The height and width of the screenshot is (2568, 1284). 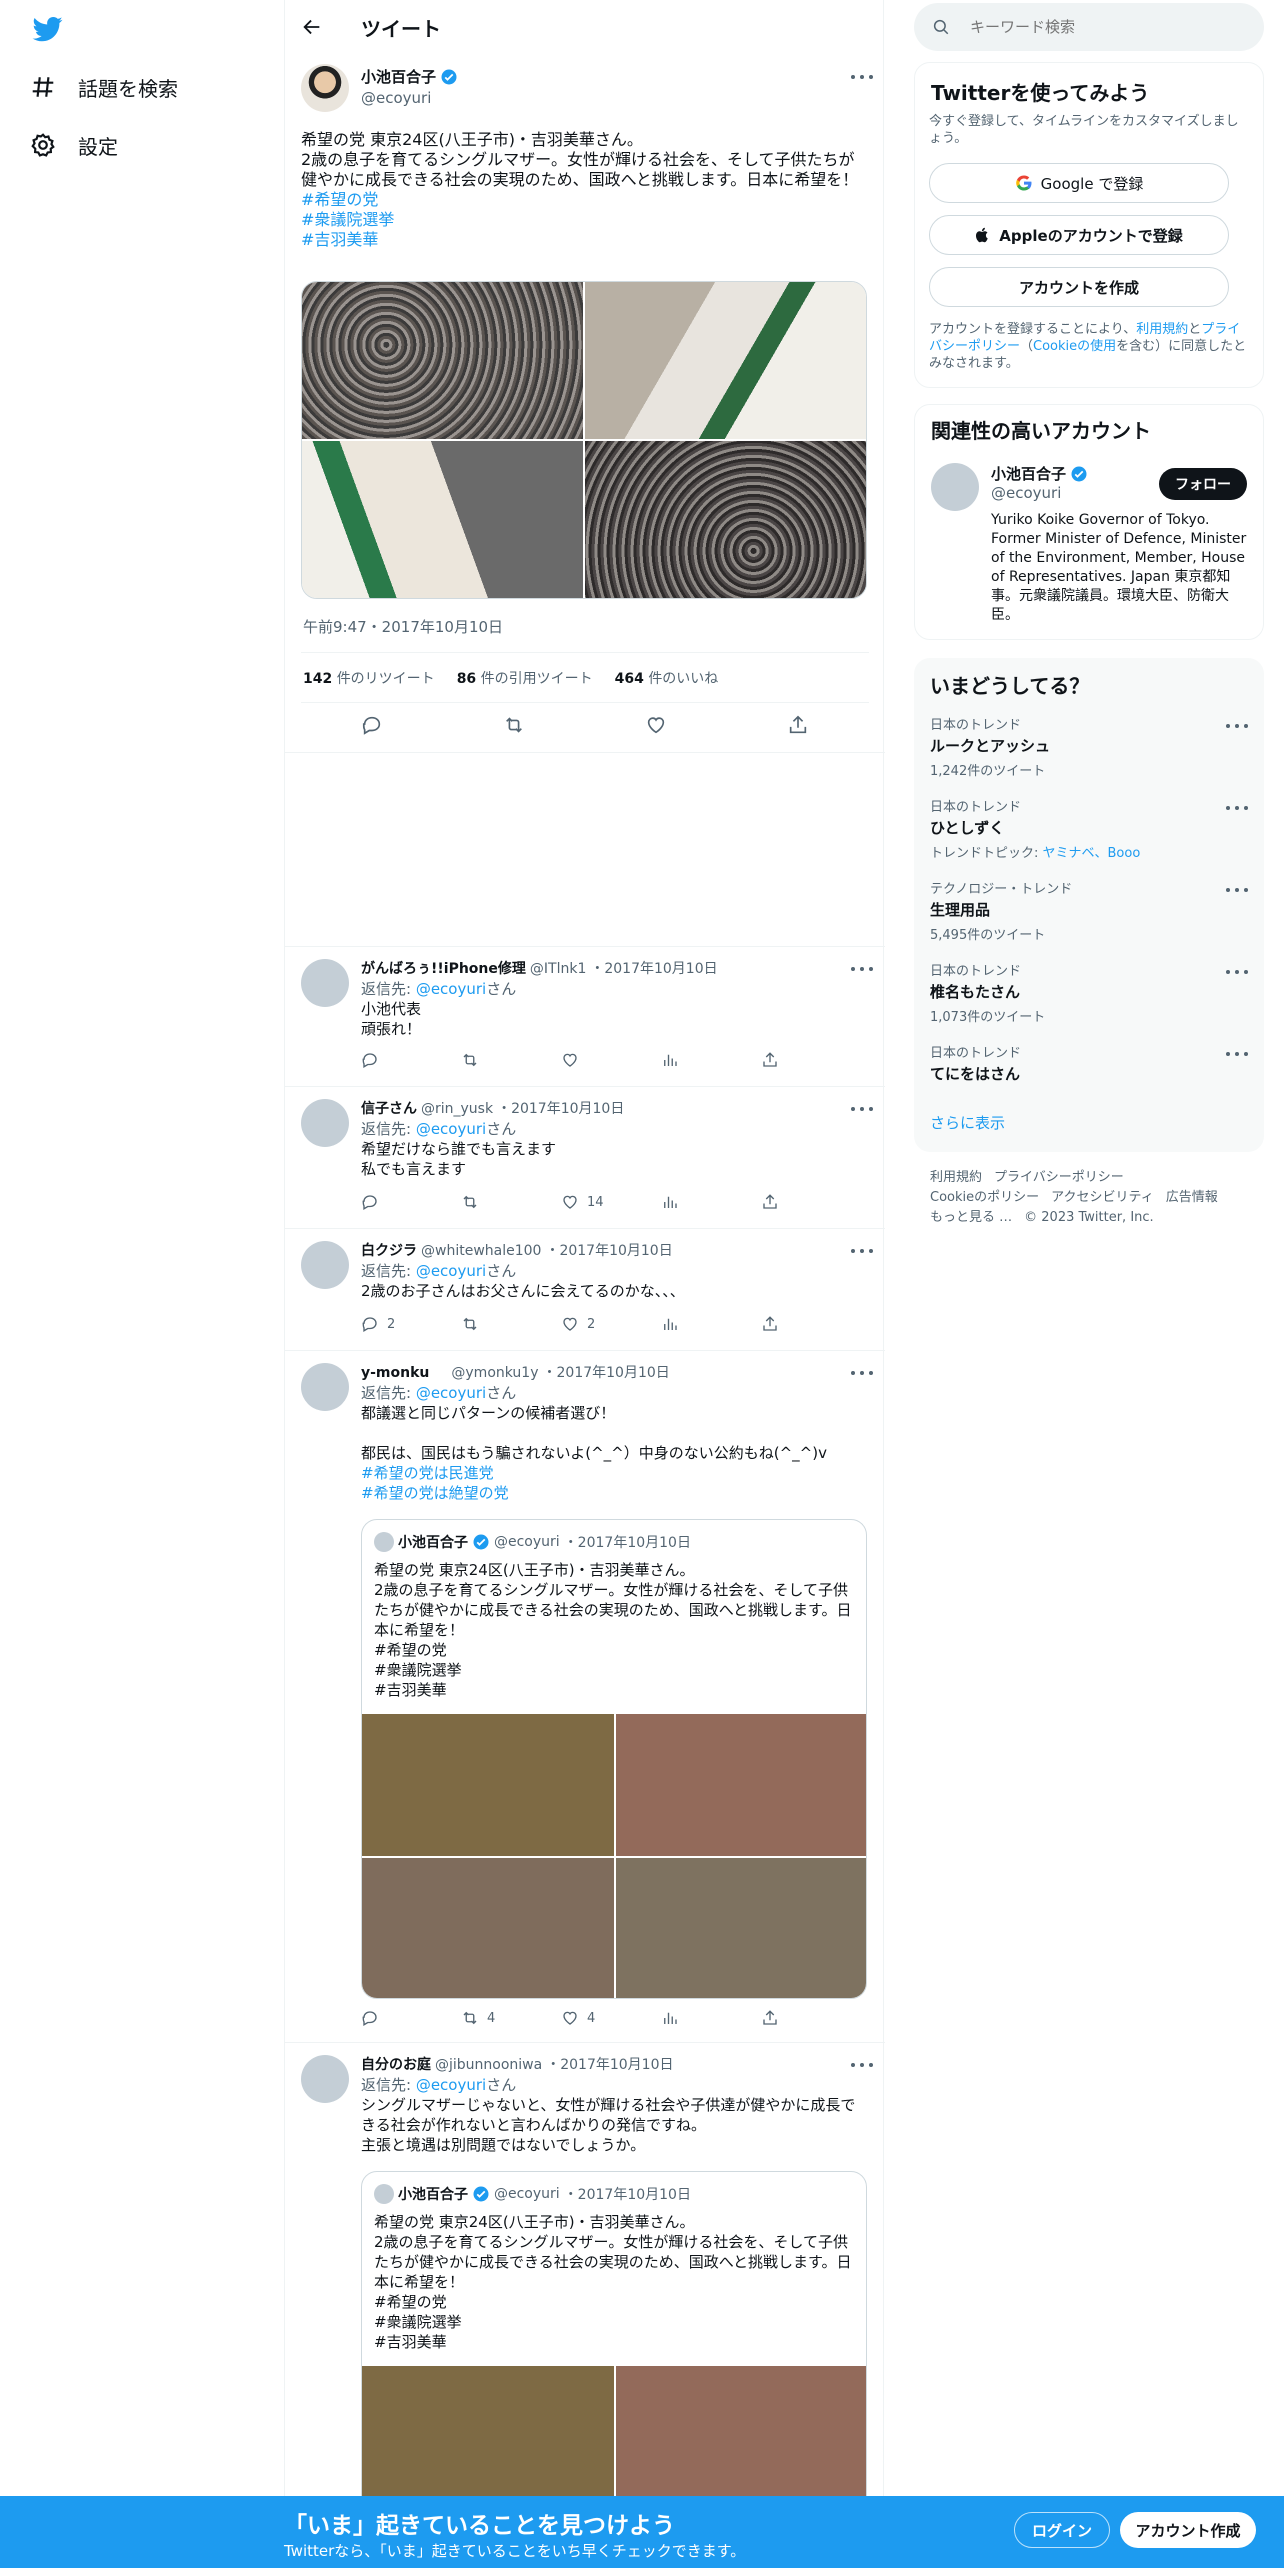 I want to click on reply-author-name: 信子さん, so click(x=389, y=1109).